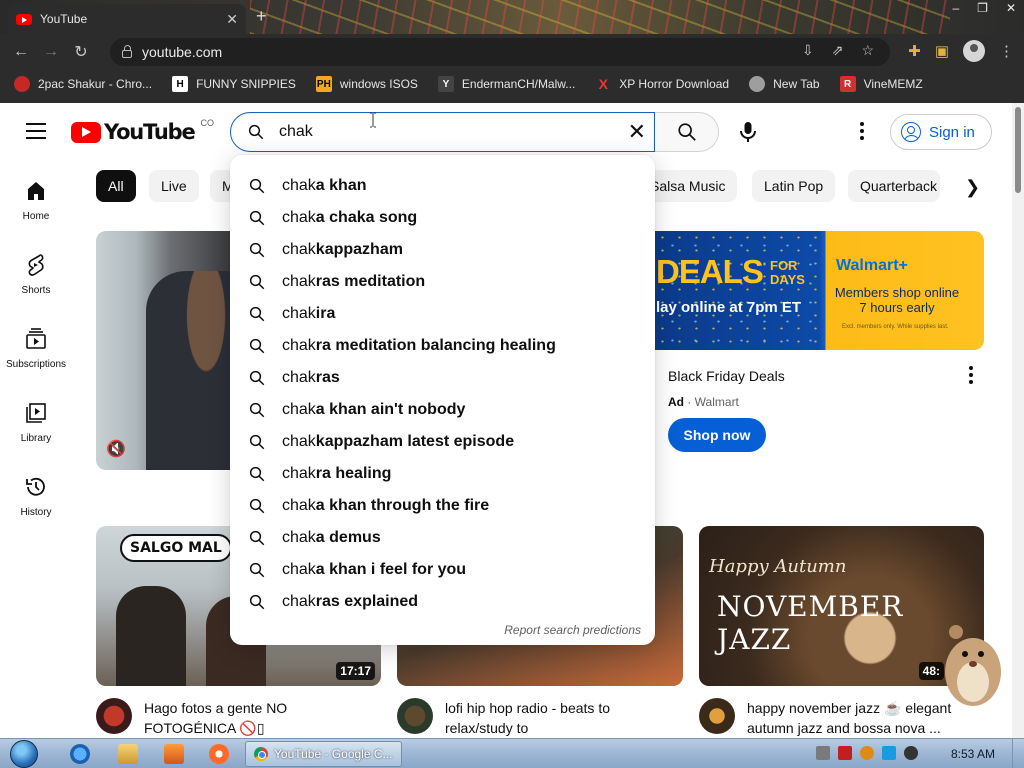 This screenshot has height=768, width=1024. I want to click on search-suggestion-item: chak ras explained, so click(442, 602).